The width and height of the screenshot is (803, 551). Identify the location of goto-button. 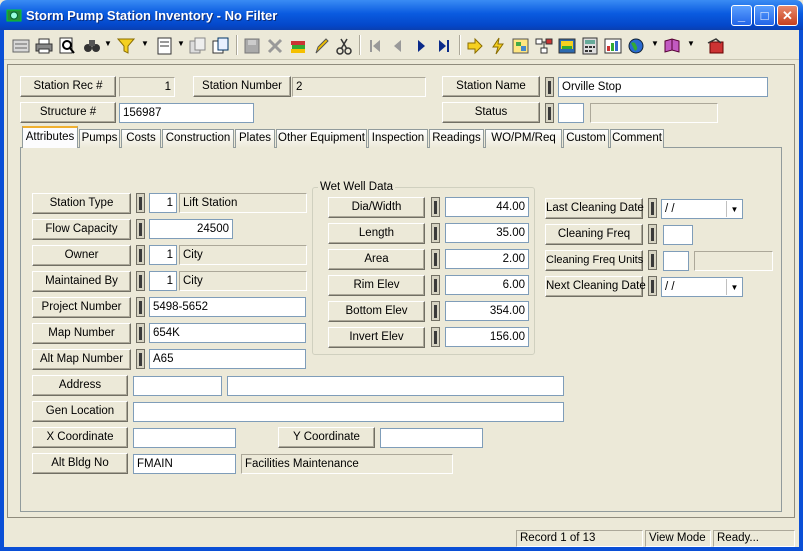
(475, 46).